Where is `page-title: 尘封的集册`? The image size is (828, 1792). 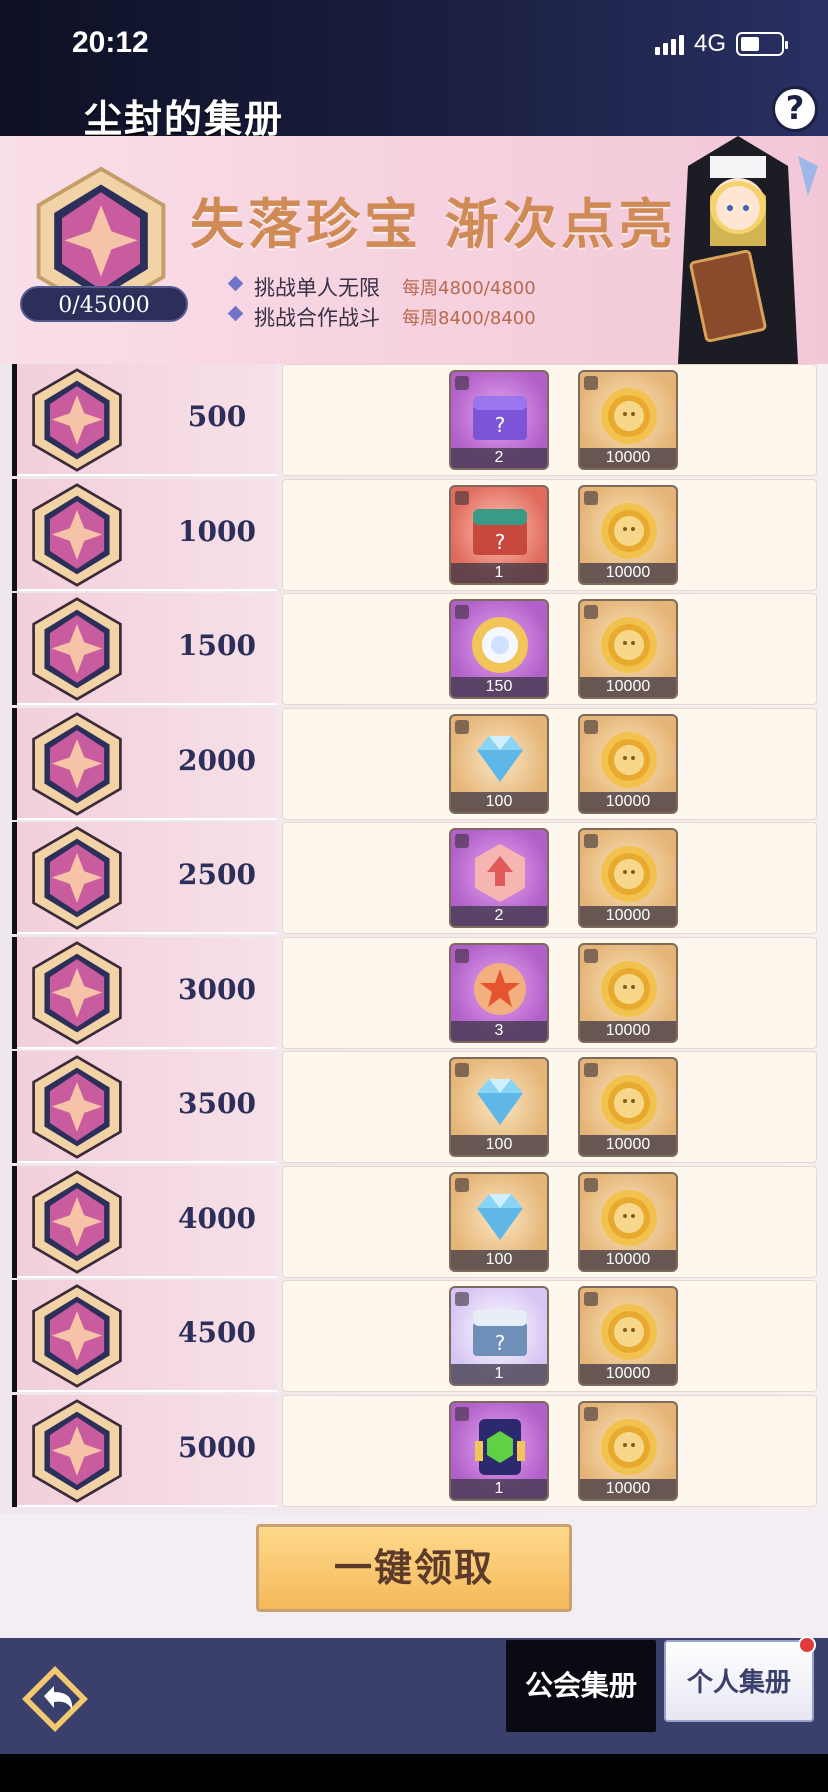 page-title: 尘封的集册 is located at coordinates (184, 119).